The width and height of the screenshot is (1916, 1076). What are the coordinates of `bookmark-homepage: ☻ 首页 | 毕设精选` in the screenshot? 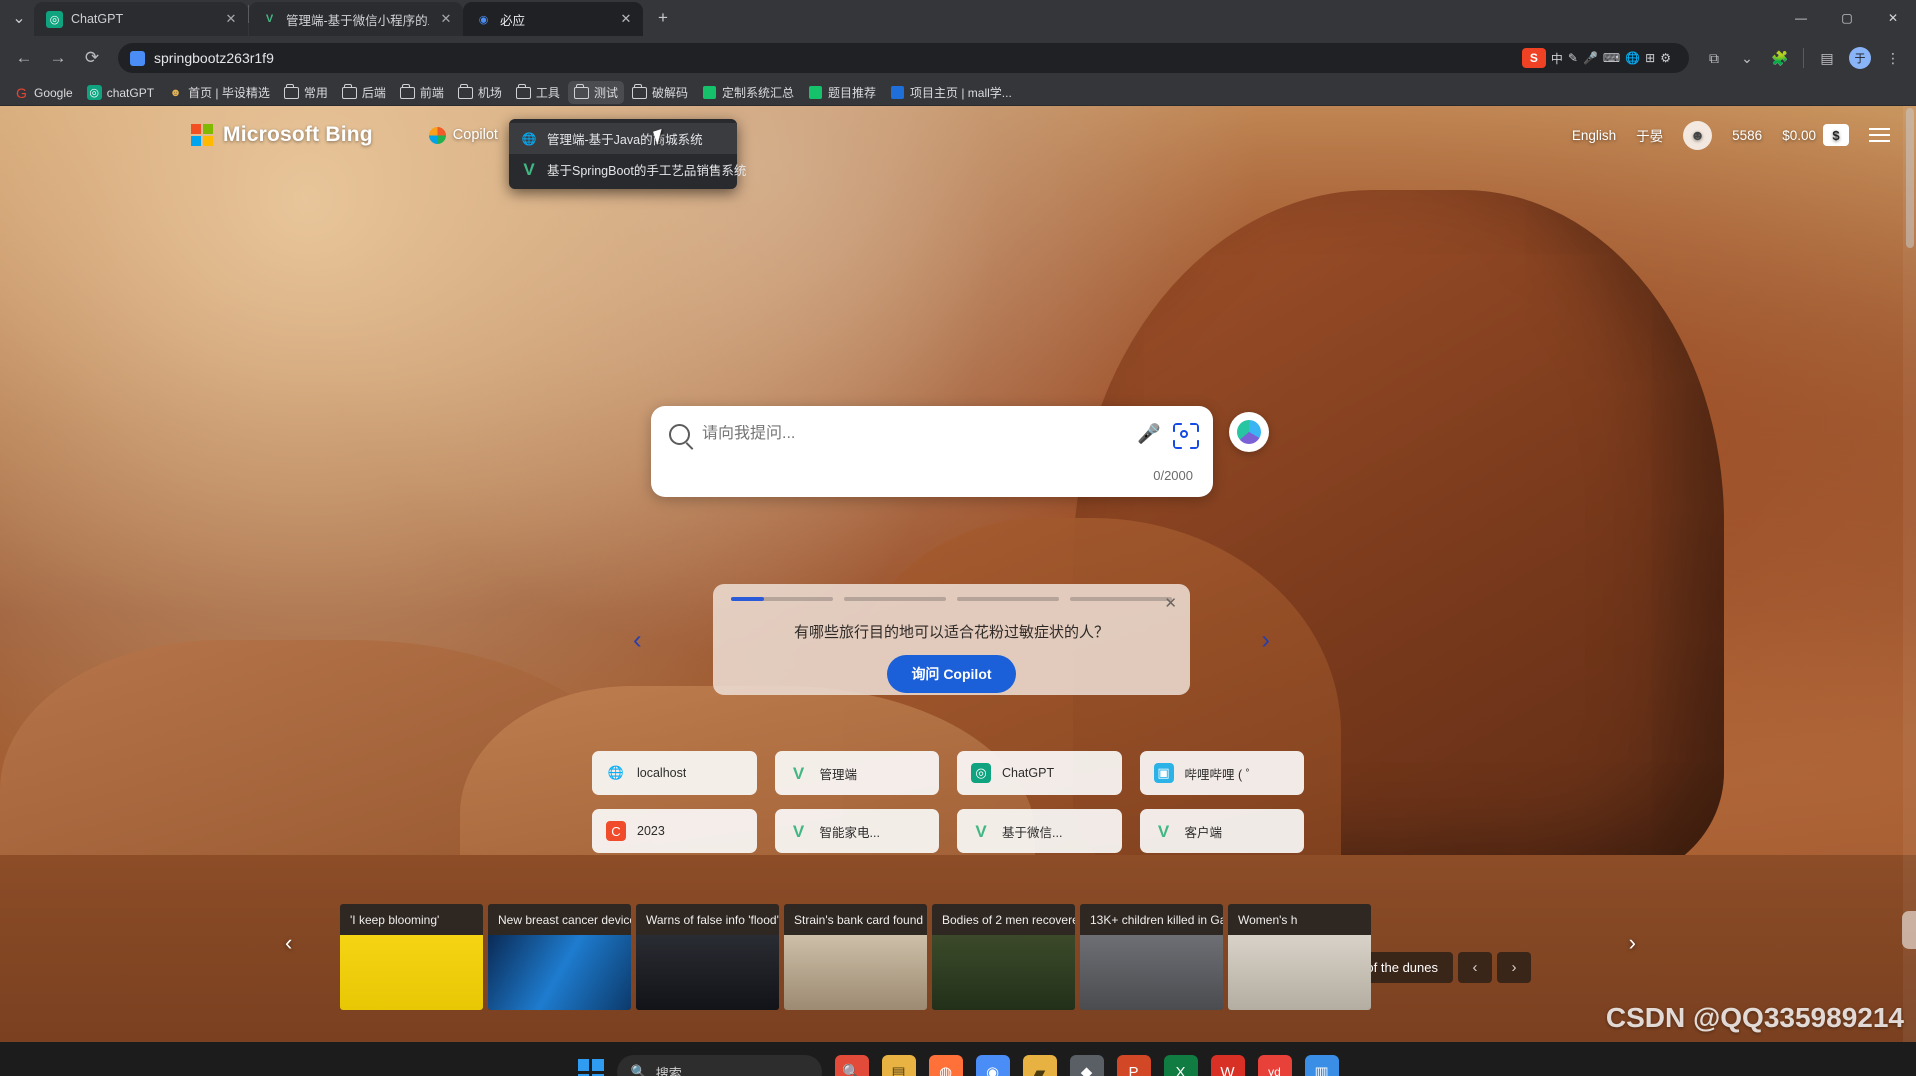 It's located at (219, 92).